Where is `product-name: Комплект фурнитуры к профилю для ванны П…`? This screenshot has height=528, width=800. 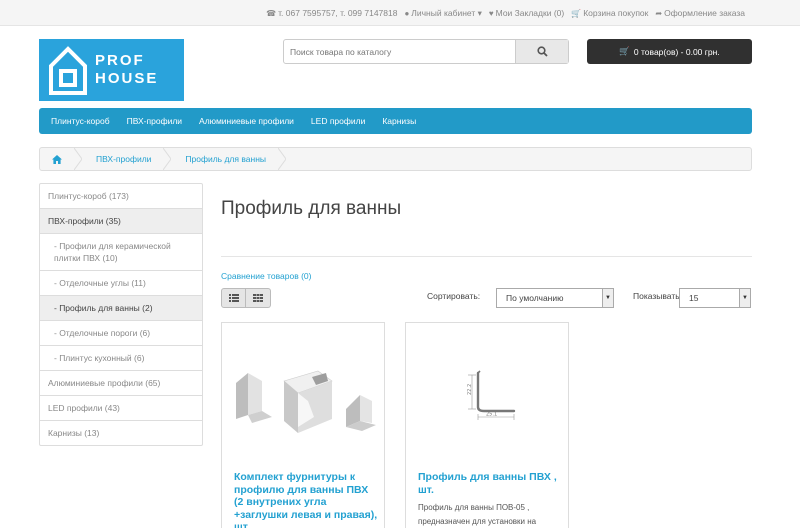 product-name: Комплект фурнитуры к профилю для ванны П… is located at coordinates (306, 499).